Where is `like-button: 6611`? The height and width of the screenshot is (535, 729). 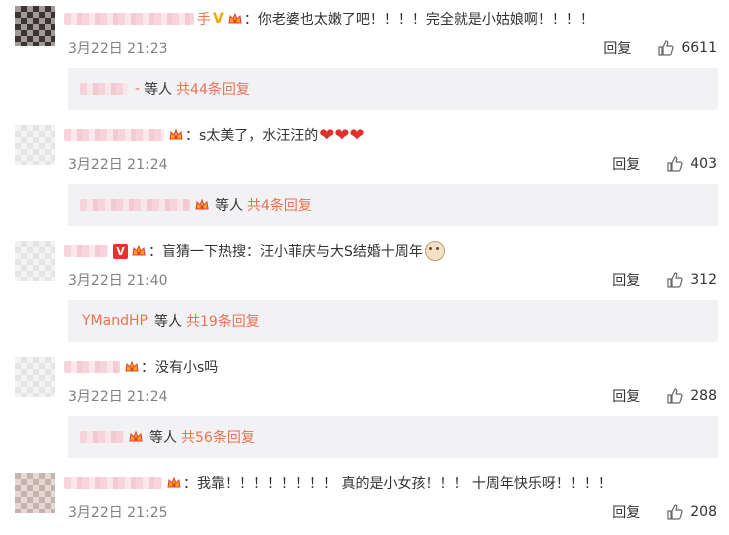
like-button: 6611 is located at coordinates (687, 48).